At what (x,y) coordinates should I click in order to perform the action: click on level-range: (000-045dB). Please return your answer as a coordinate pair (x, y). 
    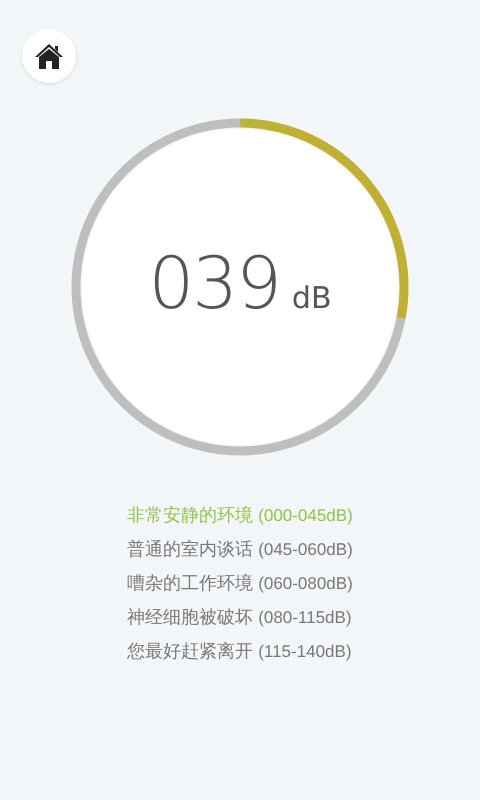
    Looking at the image, I should click on (305, 516).